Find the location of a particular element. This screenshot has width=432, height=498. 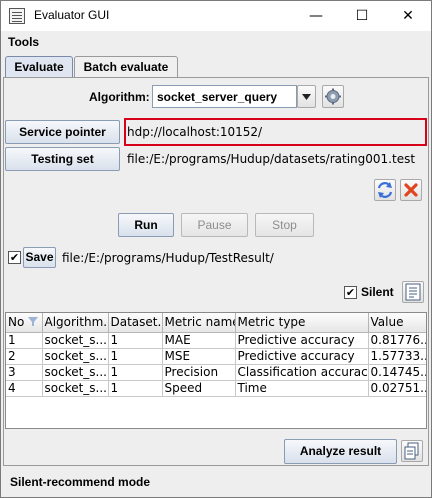

service-pointer-field: hdp://localhost:10152/ is located at coordinates (194, 132).